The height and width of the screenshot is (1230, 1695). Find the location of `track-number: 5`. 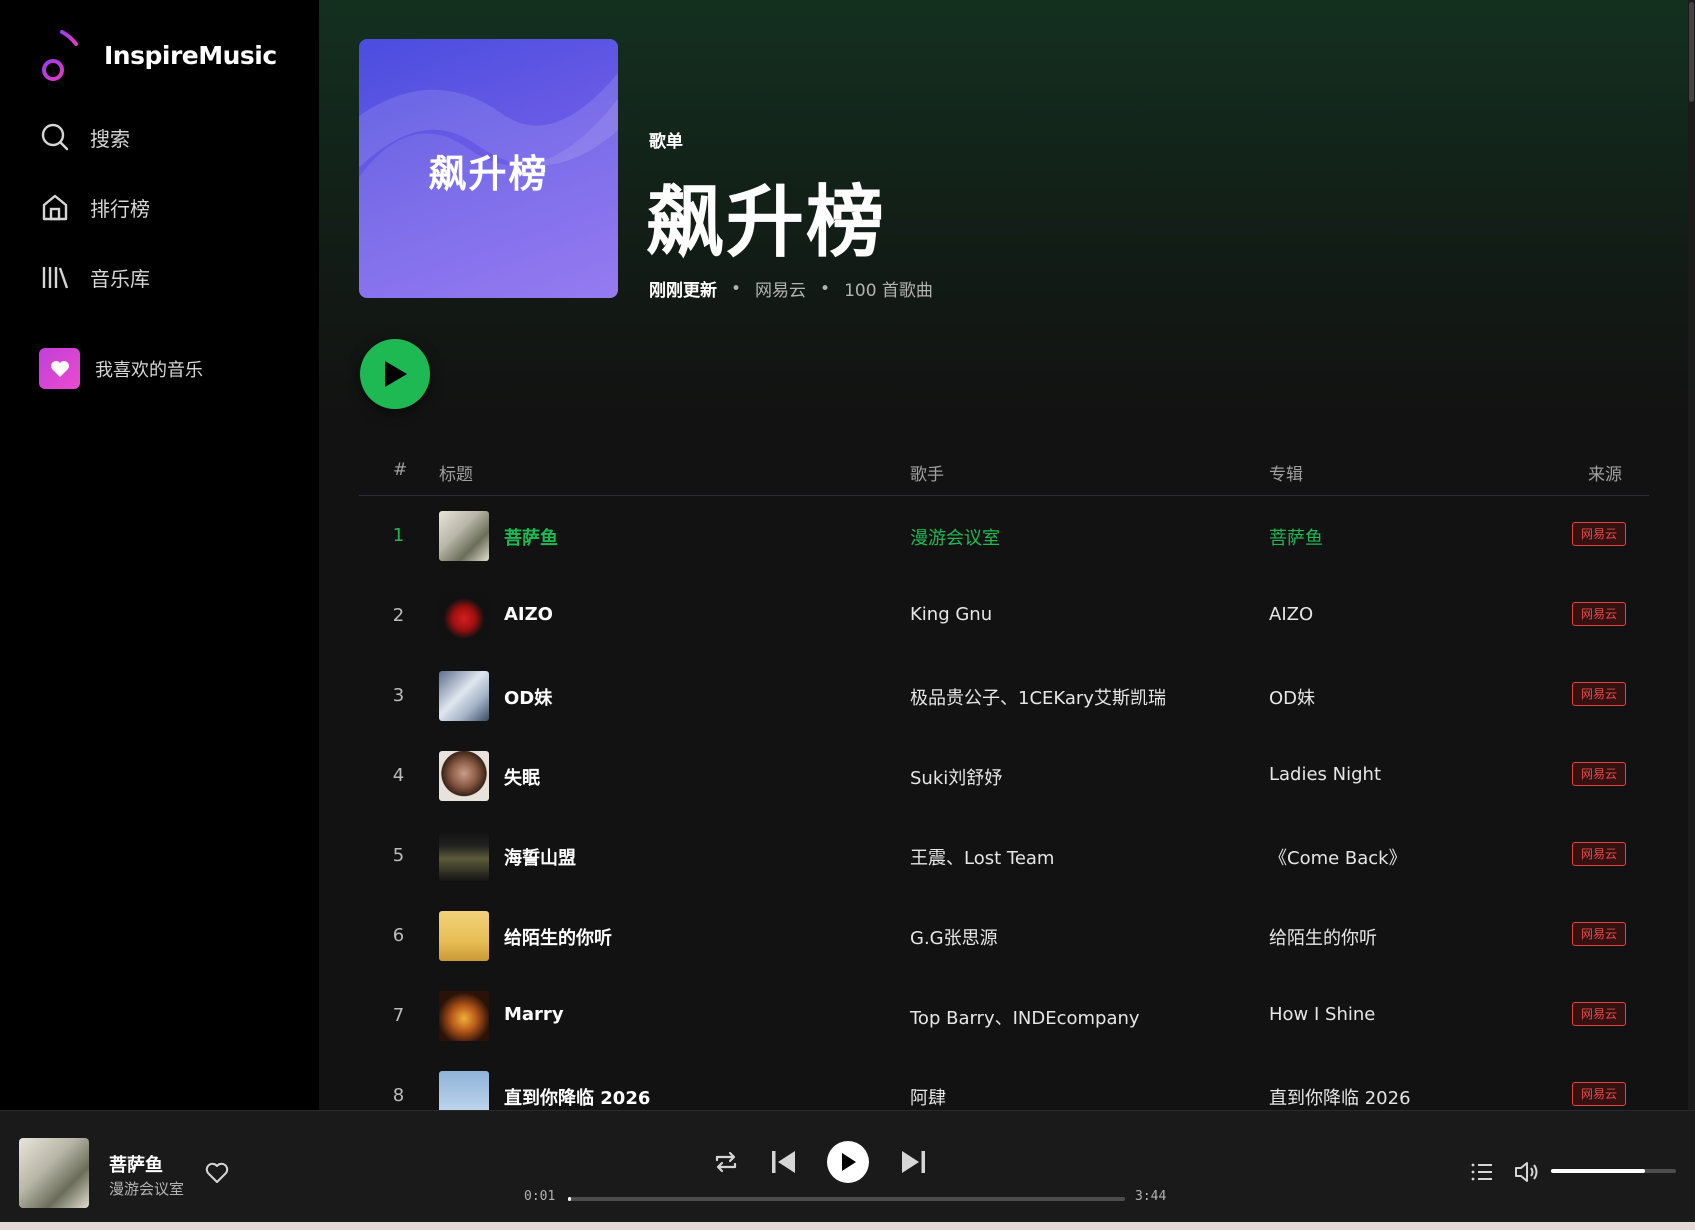

track-number: 5 is located at coordinates (398, 855).